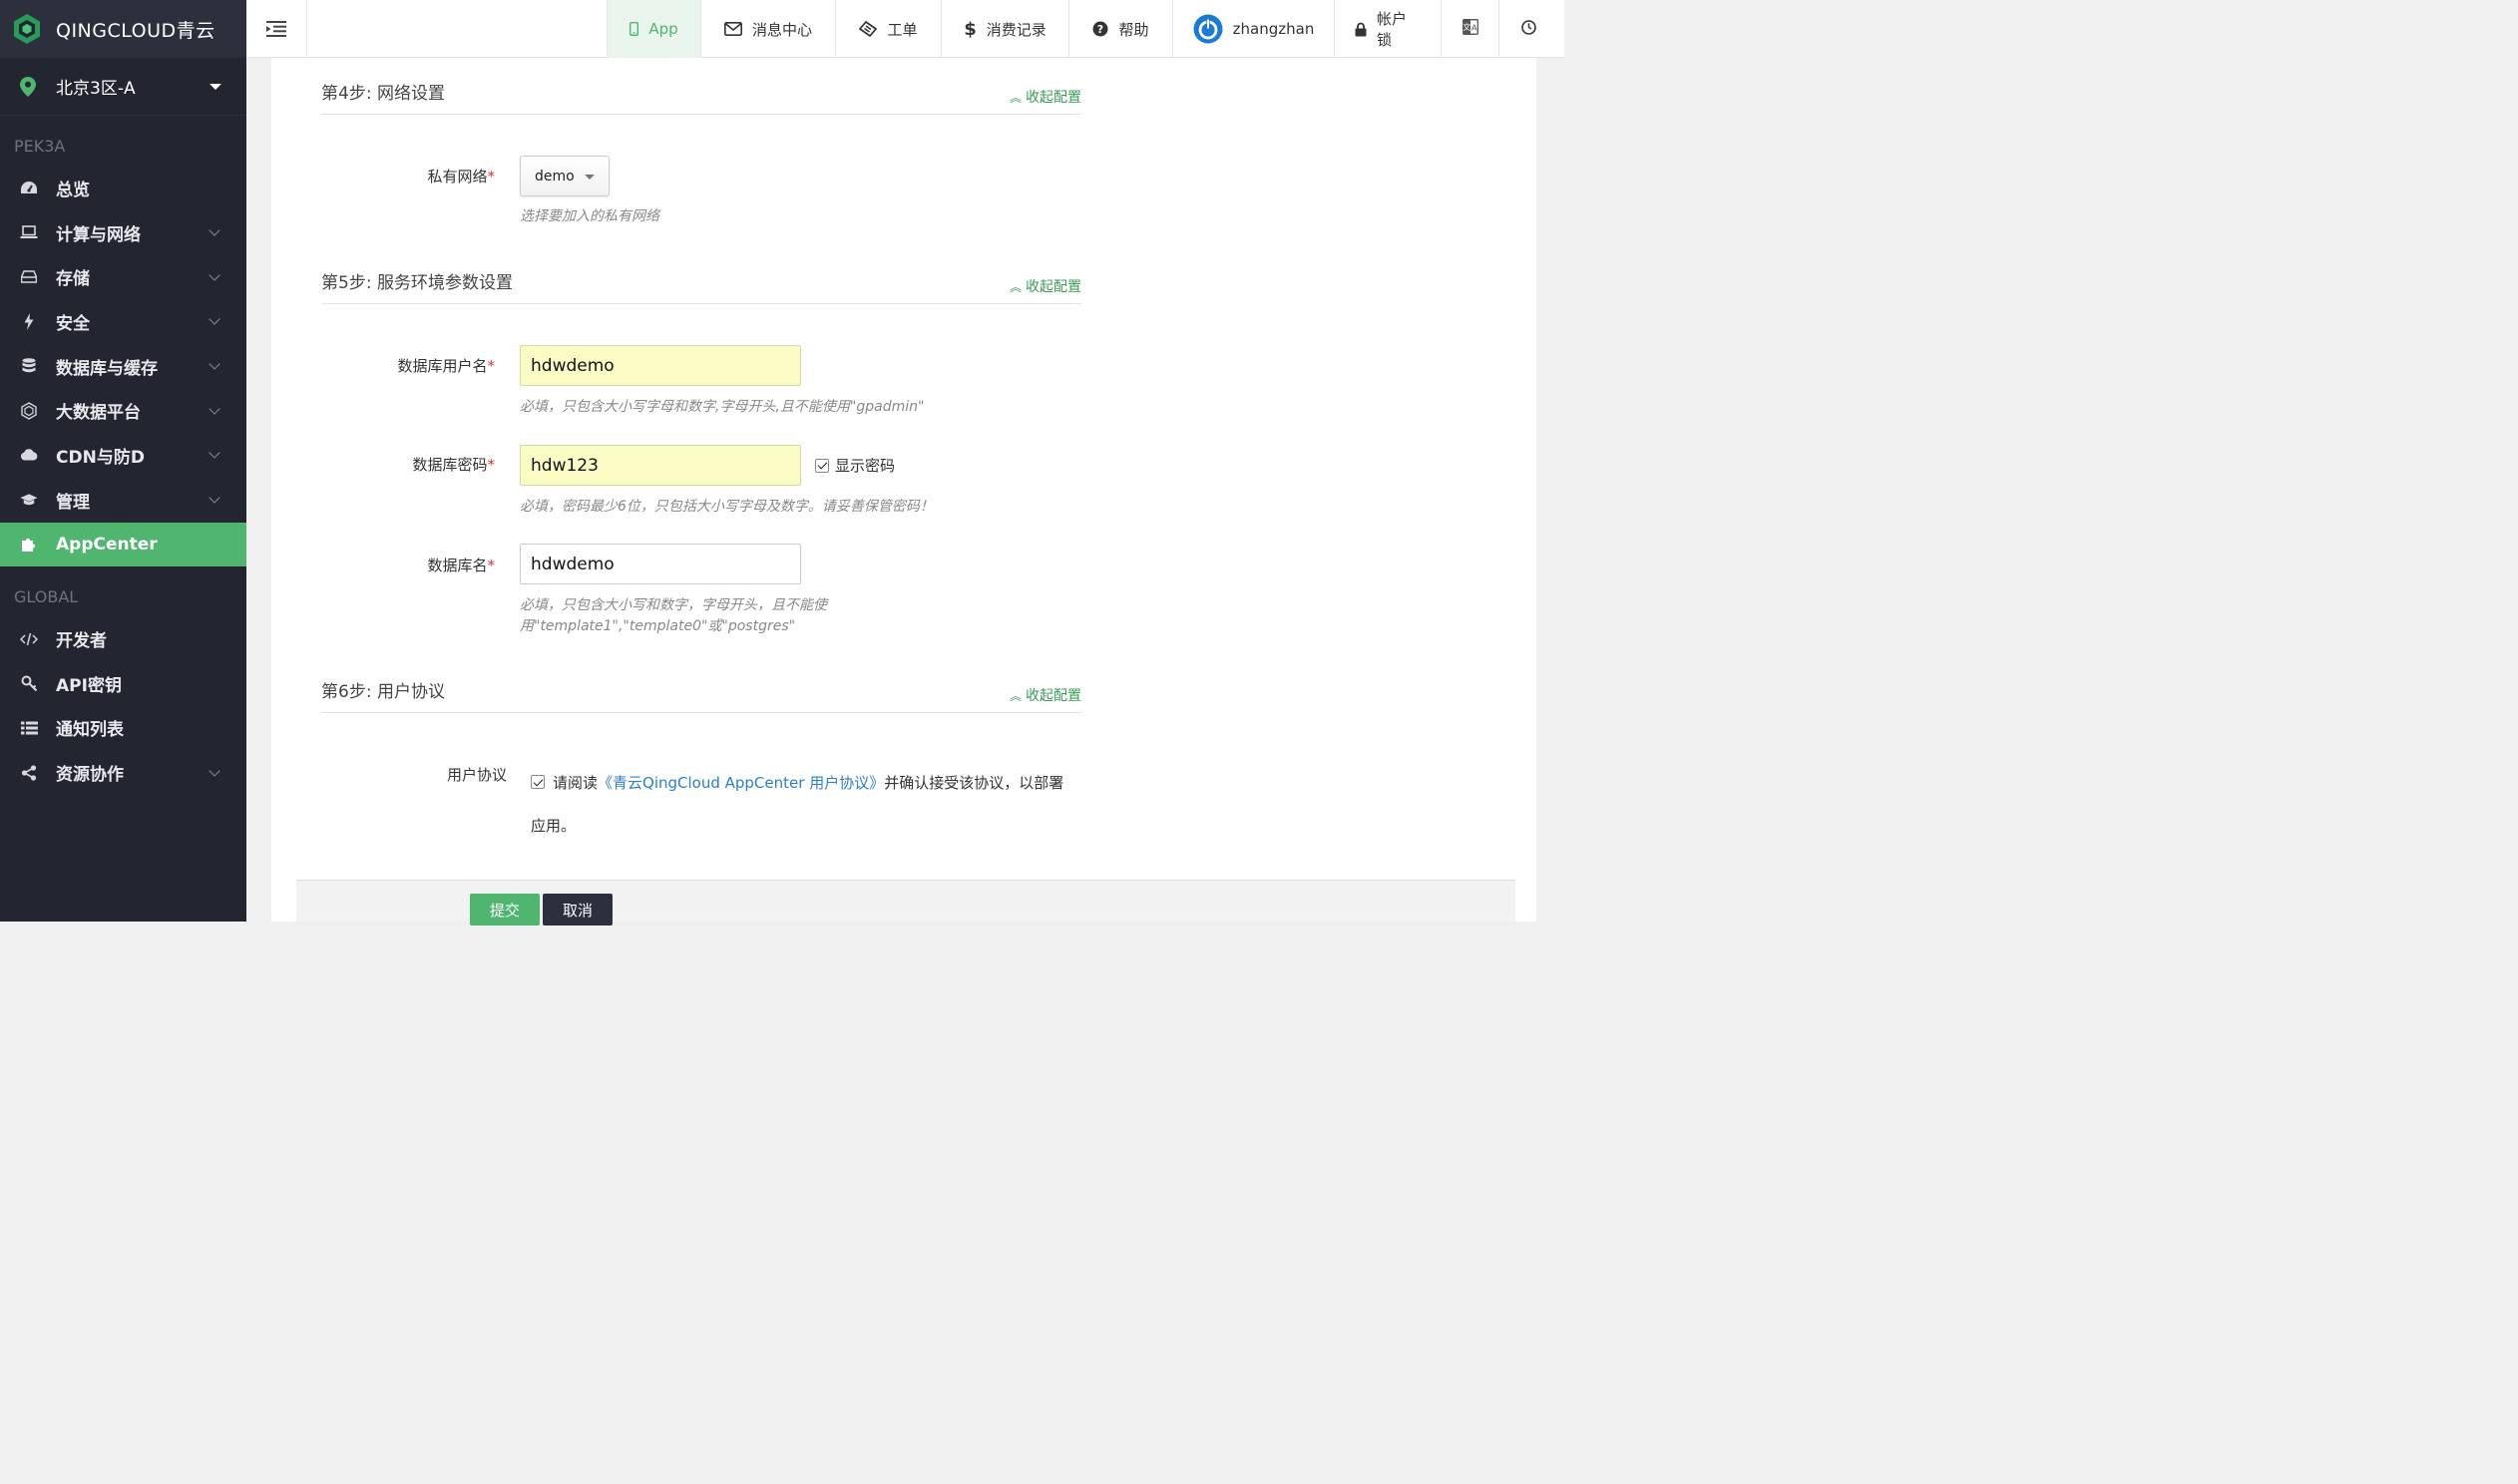 The width and height of the screenshot is (2518, 1484). I want to click on db-name-hint-line: 必填，只包含大小写和数字，字母开头，且不能使, so click(673, 605).